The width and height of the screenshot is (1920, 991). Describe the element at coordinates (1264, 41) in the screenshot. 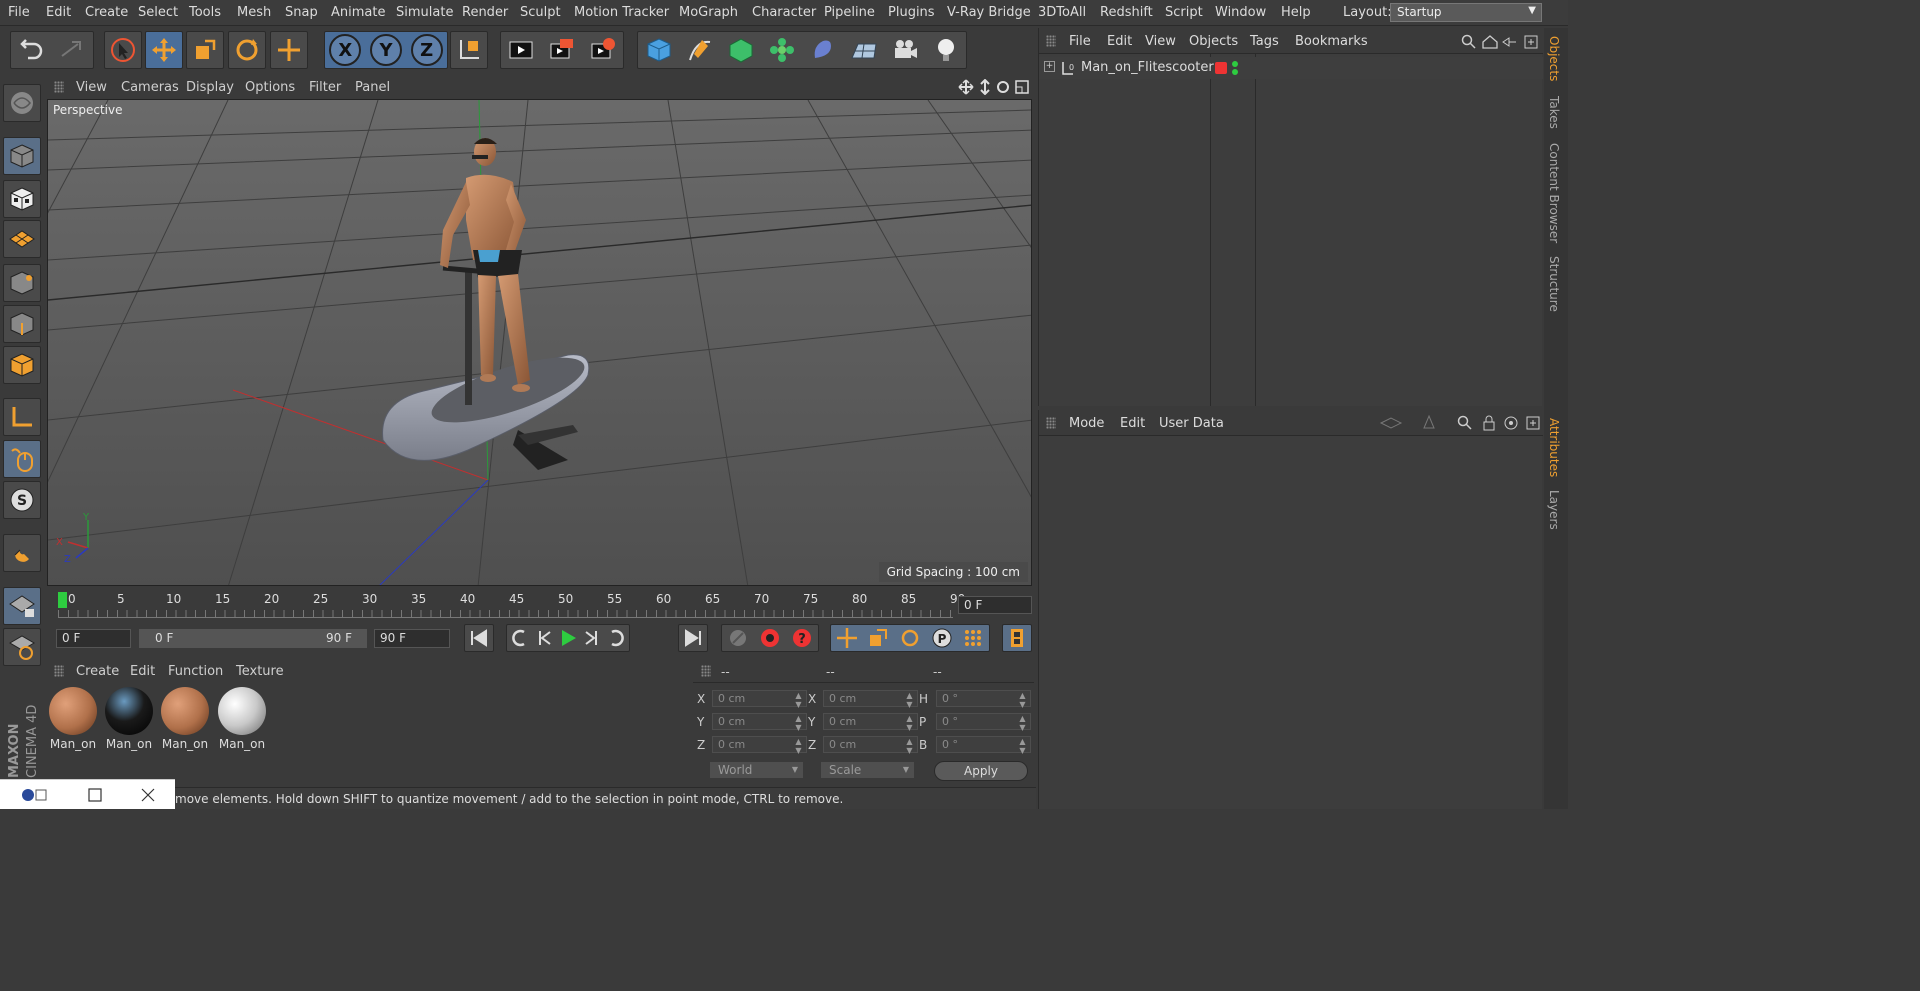

I see `objects-menu-tags: Tags` at that location.